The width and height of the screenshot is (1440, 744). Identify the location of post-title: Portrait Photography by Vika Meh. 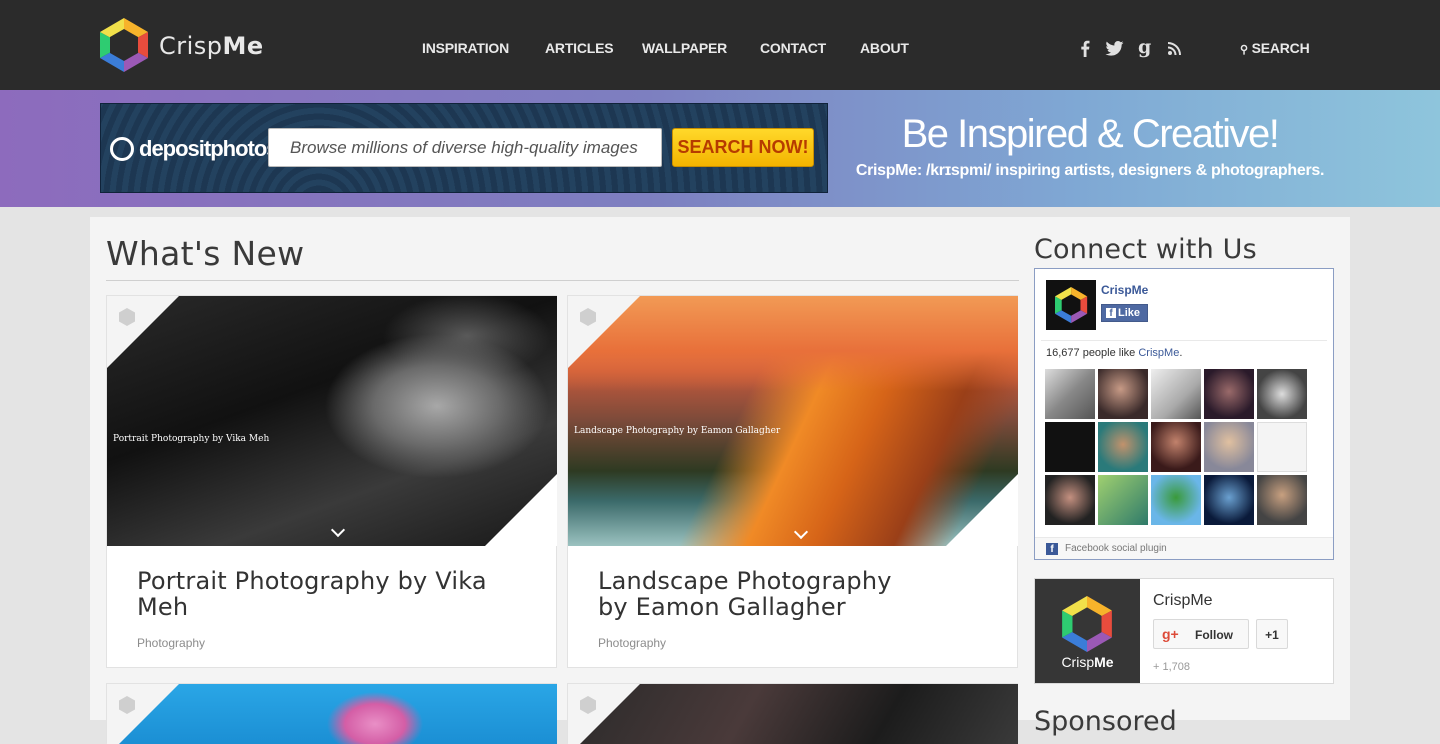
(337, 594).